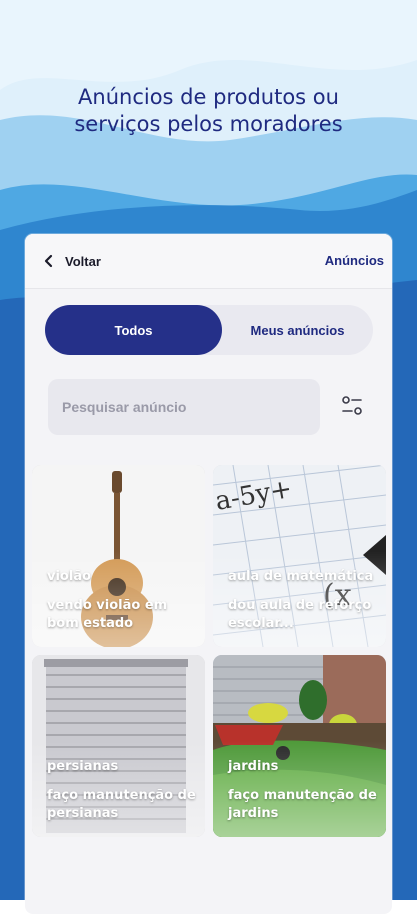 The height and width of the screenshot is (914, 417). I want to click on top-bar: Voltar Anúncios, so click(208, 261).